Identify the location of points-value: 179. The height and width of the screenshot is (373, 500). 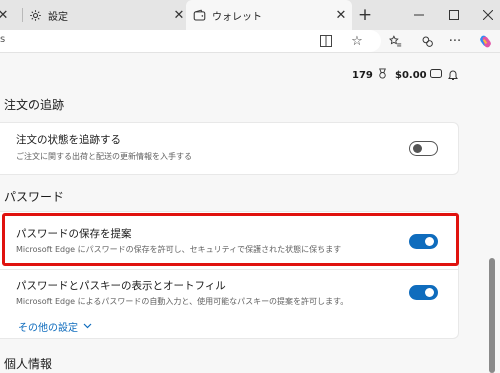
(362, 75).